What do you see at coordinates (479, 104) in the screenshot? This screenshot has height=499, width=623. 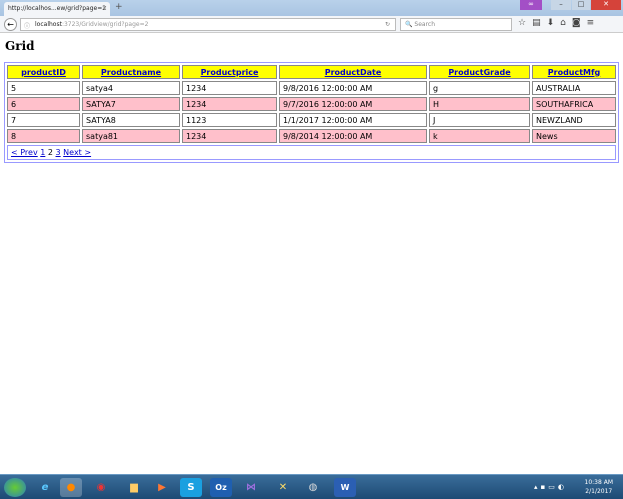 I see `cell: H` at bounding box center [479, 104].